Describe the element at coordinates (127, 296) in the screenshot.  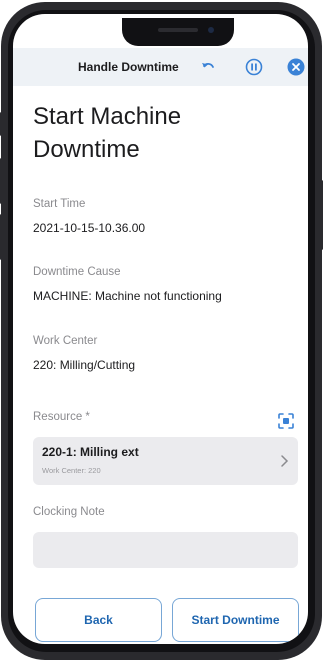
I see `downtime-cause-value: MACHINE: Machine not functioning` at that location.